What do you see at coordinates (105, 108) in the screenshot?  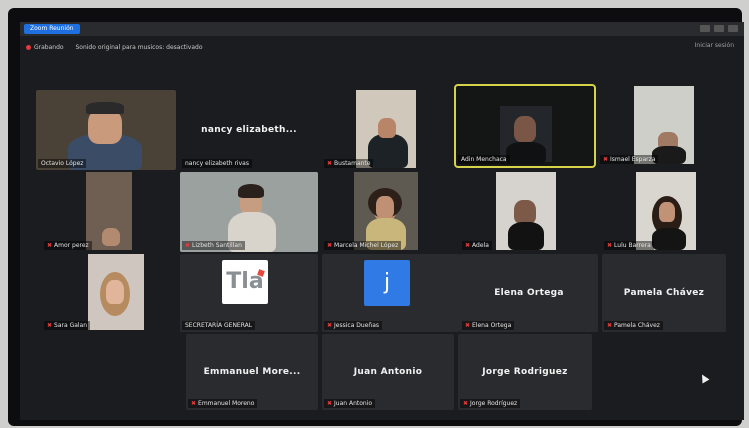 I see `cap-icon` at bounding box center [105, 108].